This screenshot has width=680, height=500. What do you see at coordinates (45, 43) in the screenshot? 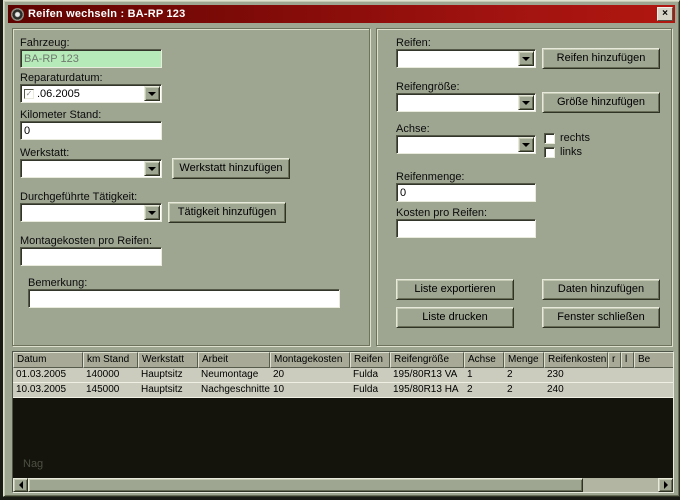
I see `fahrzeug-label: Fahrzeug:` at bounding box center [45, 43].